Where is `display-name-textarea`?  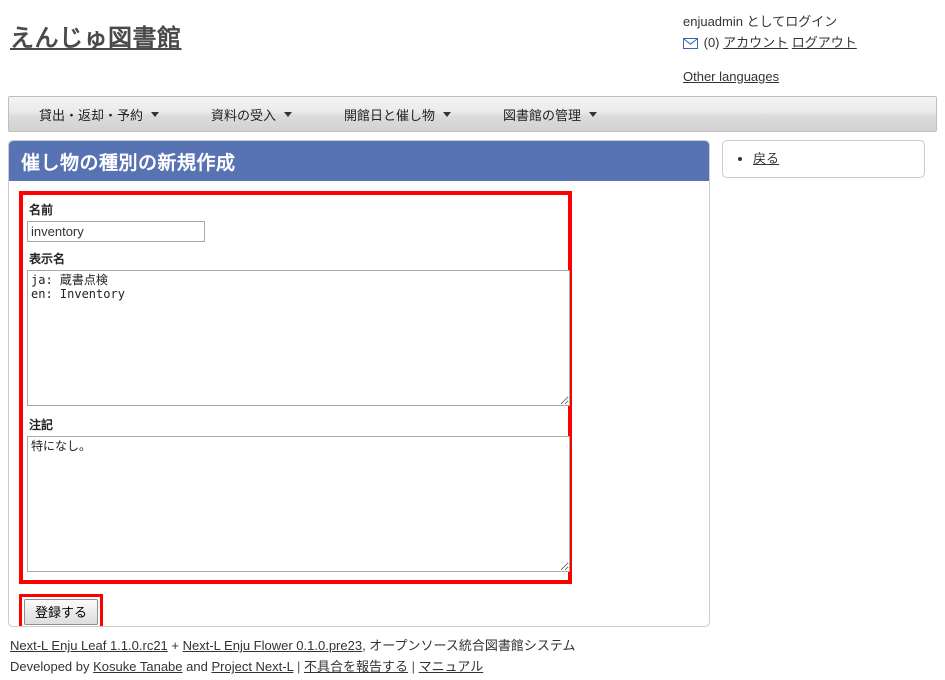 display-name-textarea is located at coordinates (298, 338).